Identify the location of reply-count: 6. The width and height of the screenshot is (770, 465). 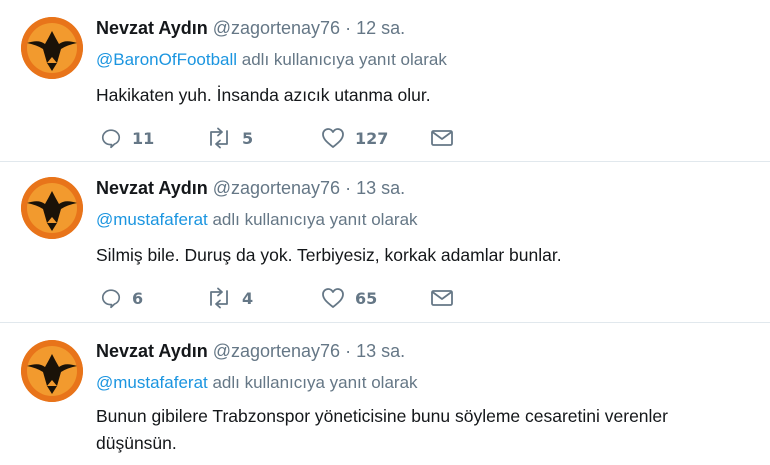
(138, 298).